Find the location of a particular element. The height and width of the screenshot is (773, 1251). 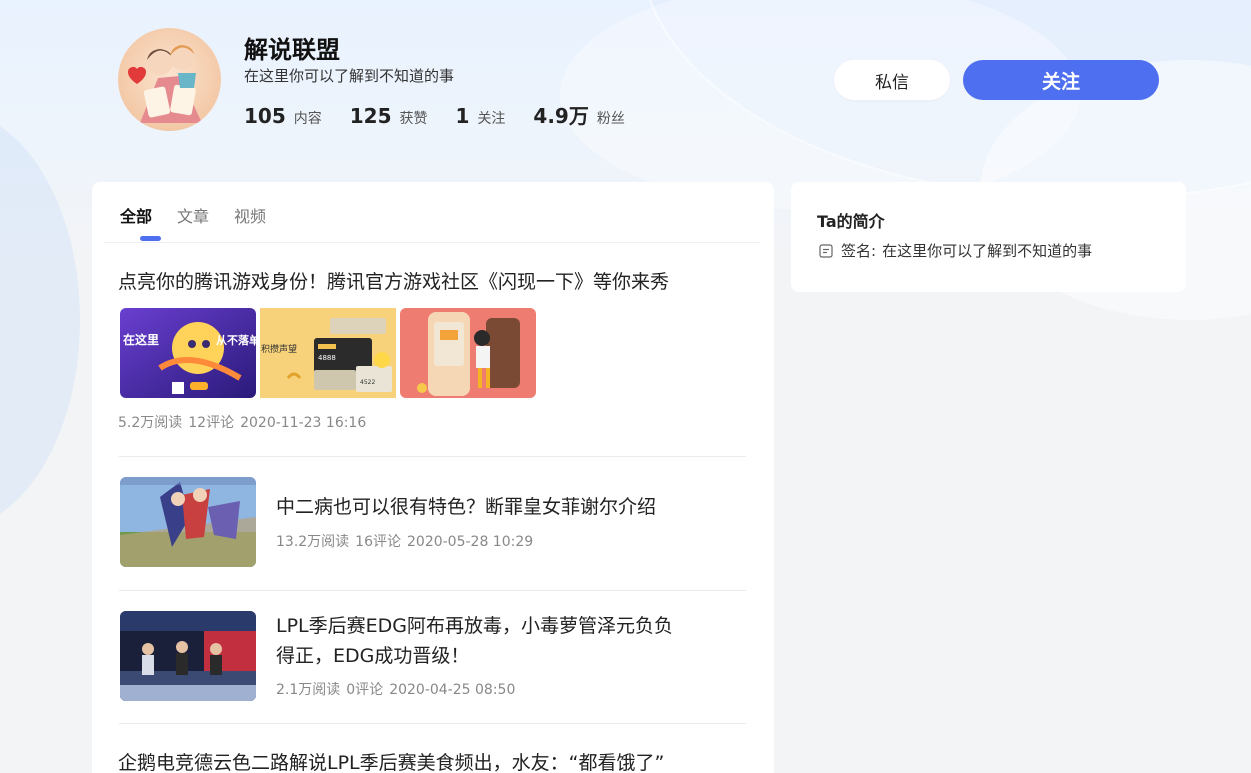

stat-label: 关注 is located at coordinates (491, 119).